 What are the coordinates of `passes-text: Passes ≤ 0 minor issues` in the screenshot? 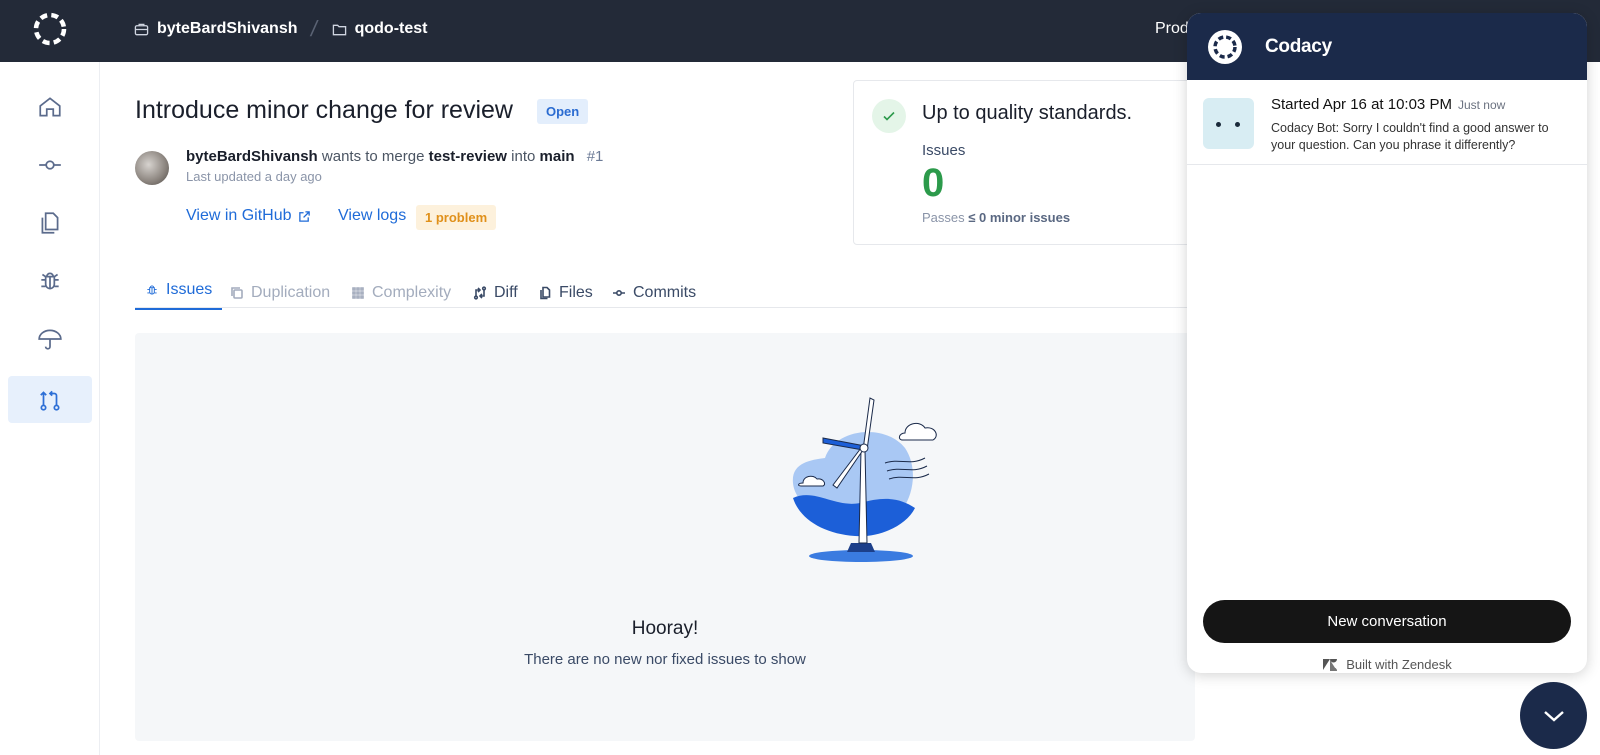 It's located at (996, 217).